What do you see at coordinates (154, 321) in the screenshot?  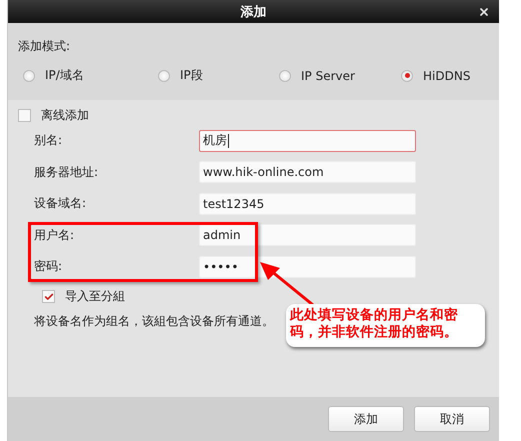 I see `note-text: 将设备名作为组名，该組包含设备所有通道。` at bounding box center [154, 321].